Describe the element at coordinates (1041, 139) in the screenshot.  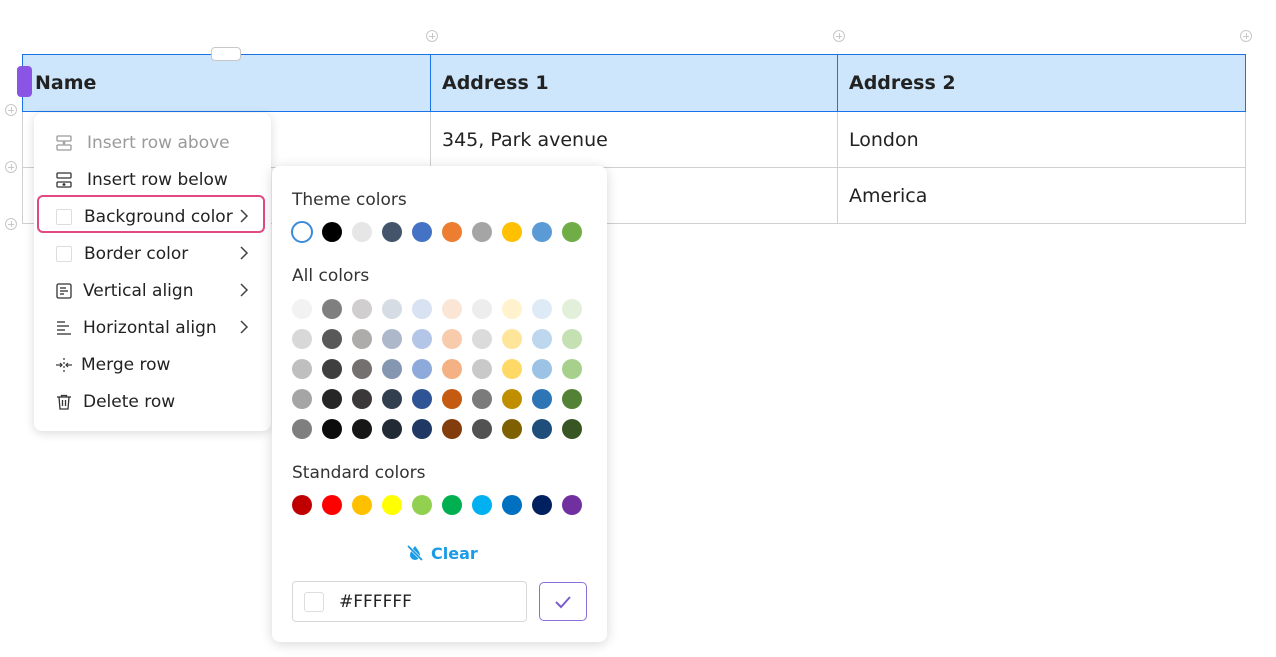
I see `table-cell: London` at that location.